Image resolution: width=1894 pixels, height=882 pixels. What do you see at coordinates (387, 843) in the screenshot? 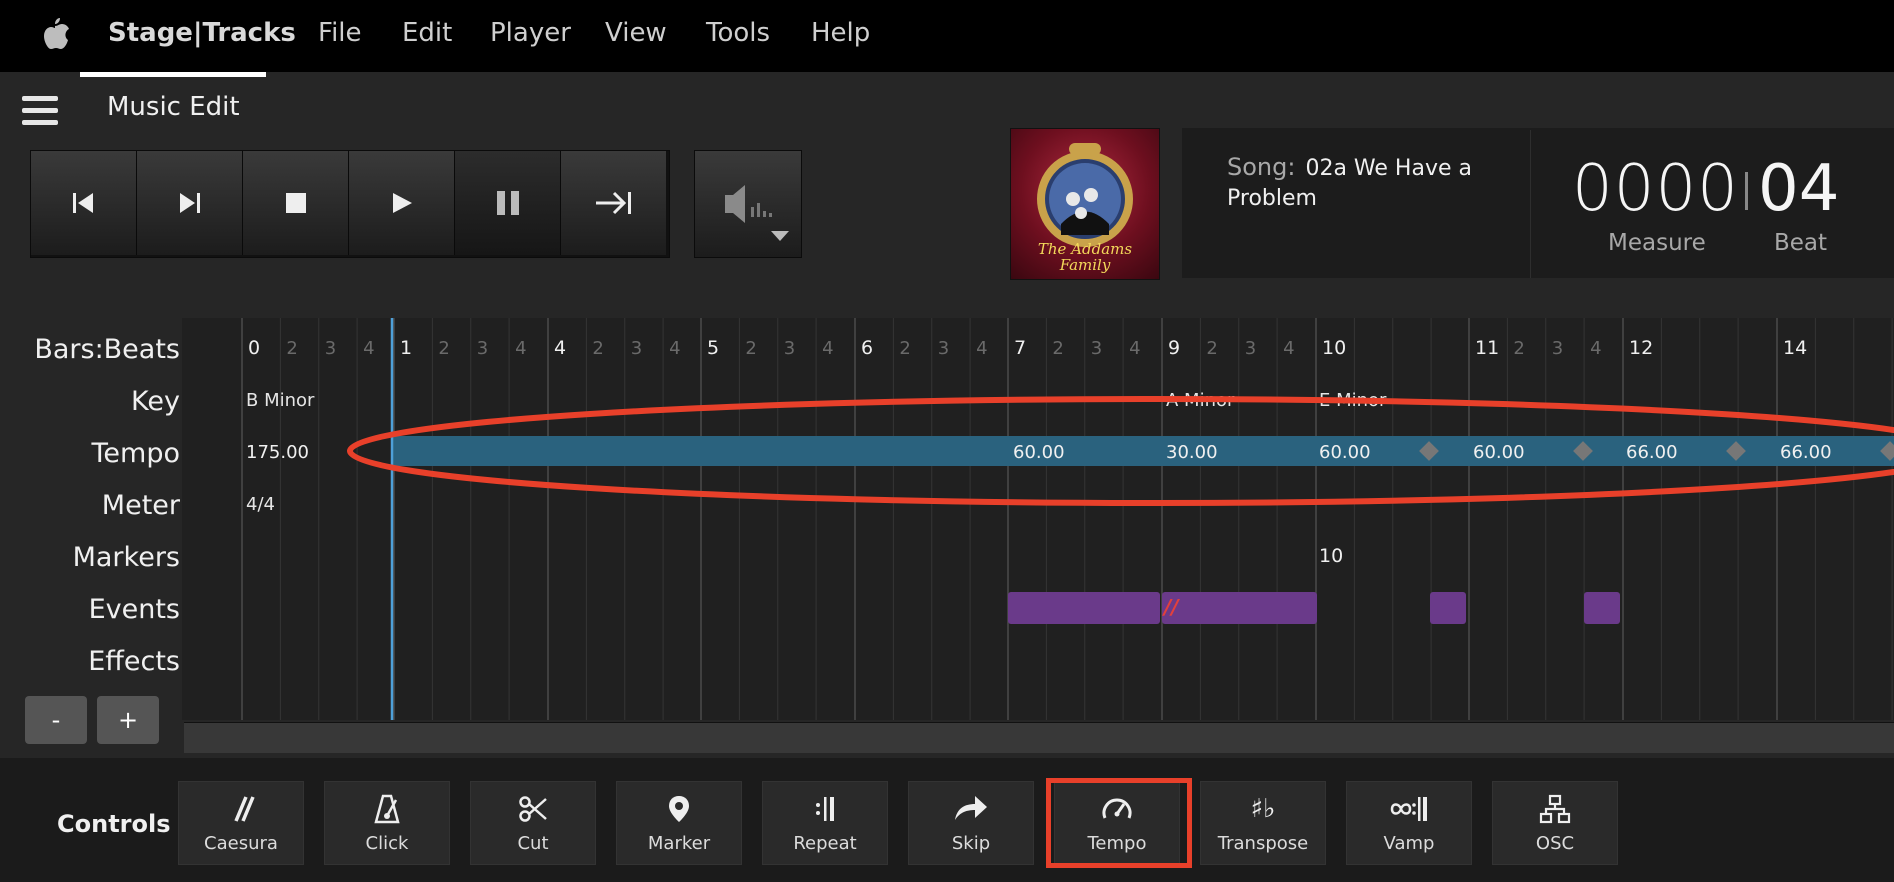
I see `click-label: Click` at bounding box center [387, 843].